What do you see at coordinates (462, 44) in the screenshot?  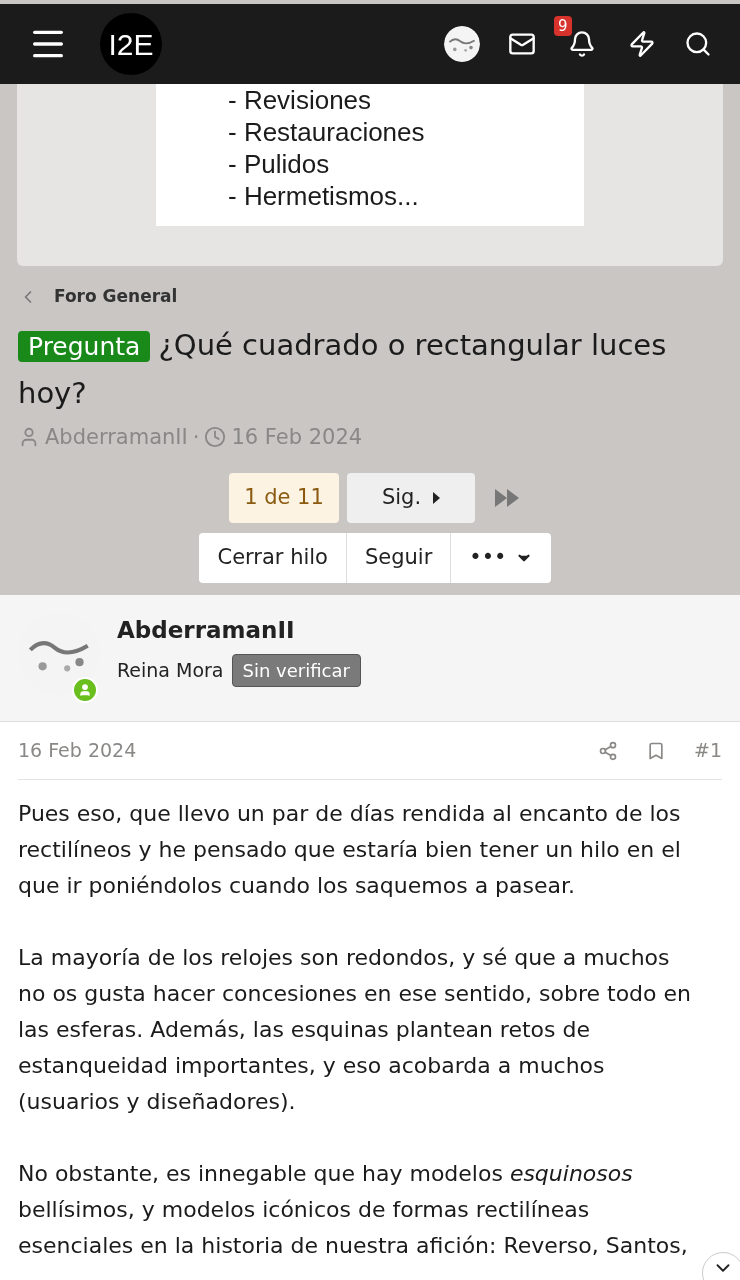 I see `user-avatar` at bounding box center [462, 44].